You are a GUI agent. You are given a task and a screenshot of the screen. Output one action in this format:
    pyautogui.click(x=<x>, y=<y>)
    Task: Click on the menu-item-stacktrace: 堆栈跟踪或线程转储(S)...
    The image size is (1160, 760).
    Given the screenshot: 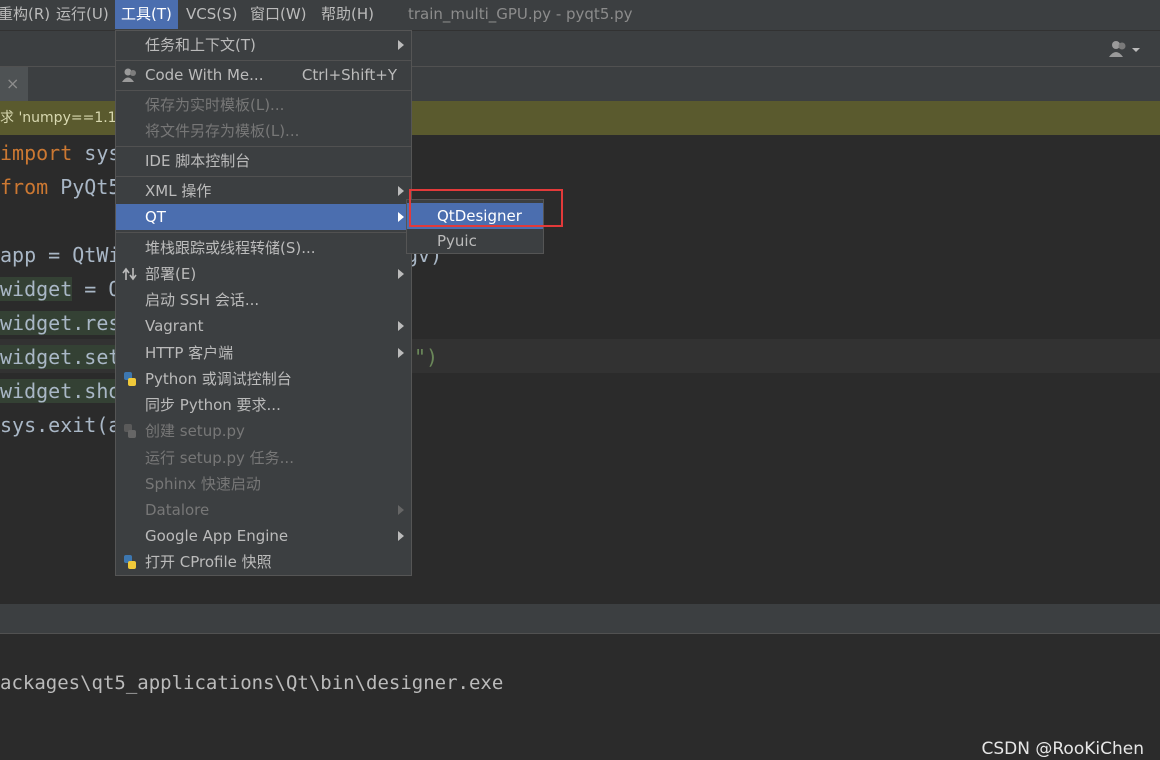 What is the action you would take?
    pyautogui.click(x=263, y=248)
    